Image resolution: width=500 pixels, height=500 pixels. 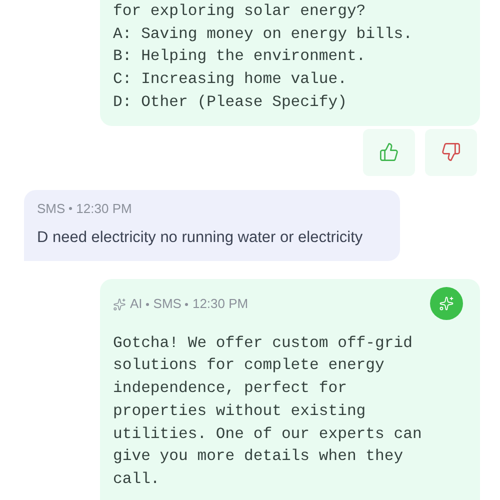 What do you see at coordinates (263, 34) in the screenshot?
I see `message-line: A: Saving money on energy bills.` at bounding box center [263, 34].